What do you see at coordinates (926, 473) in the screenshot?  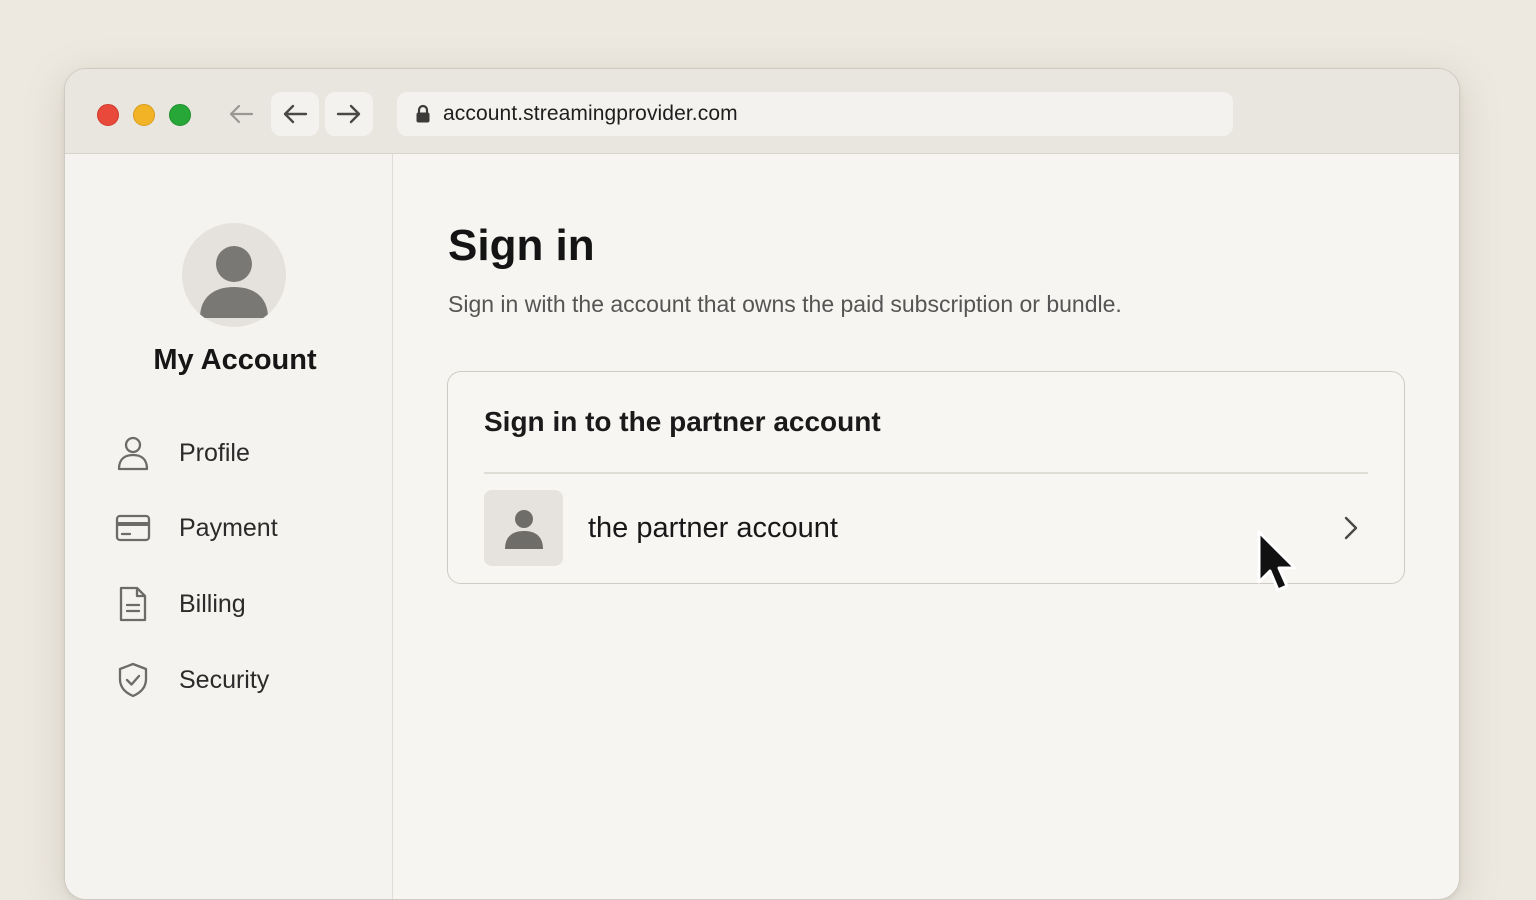 I see `divider` at bounding box center [926, 473].